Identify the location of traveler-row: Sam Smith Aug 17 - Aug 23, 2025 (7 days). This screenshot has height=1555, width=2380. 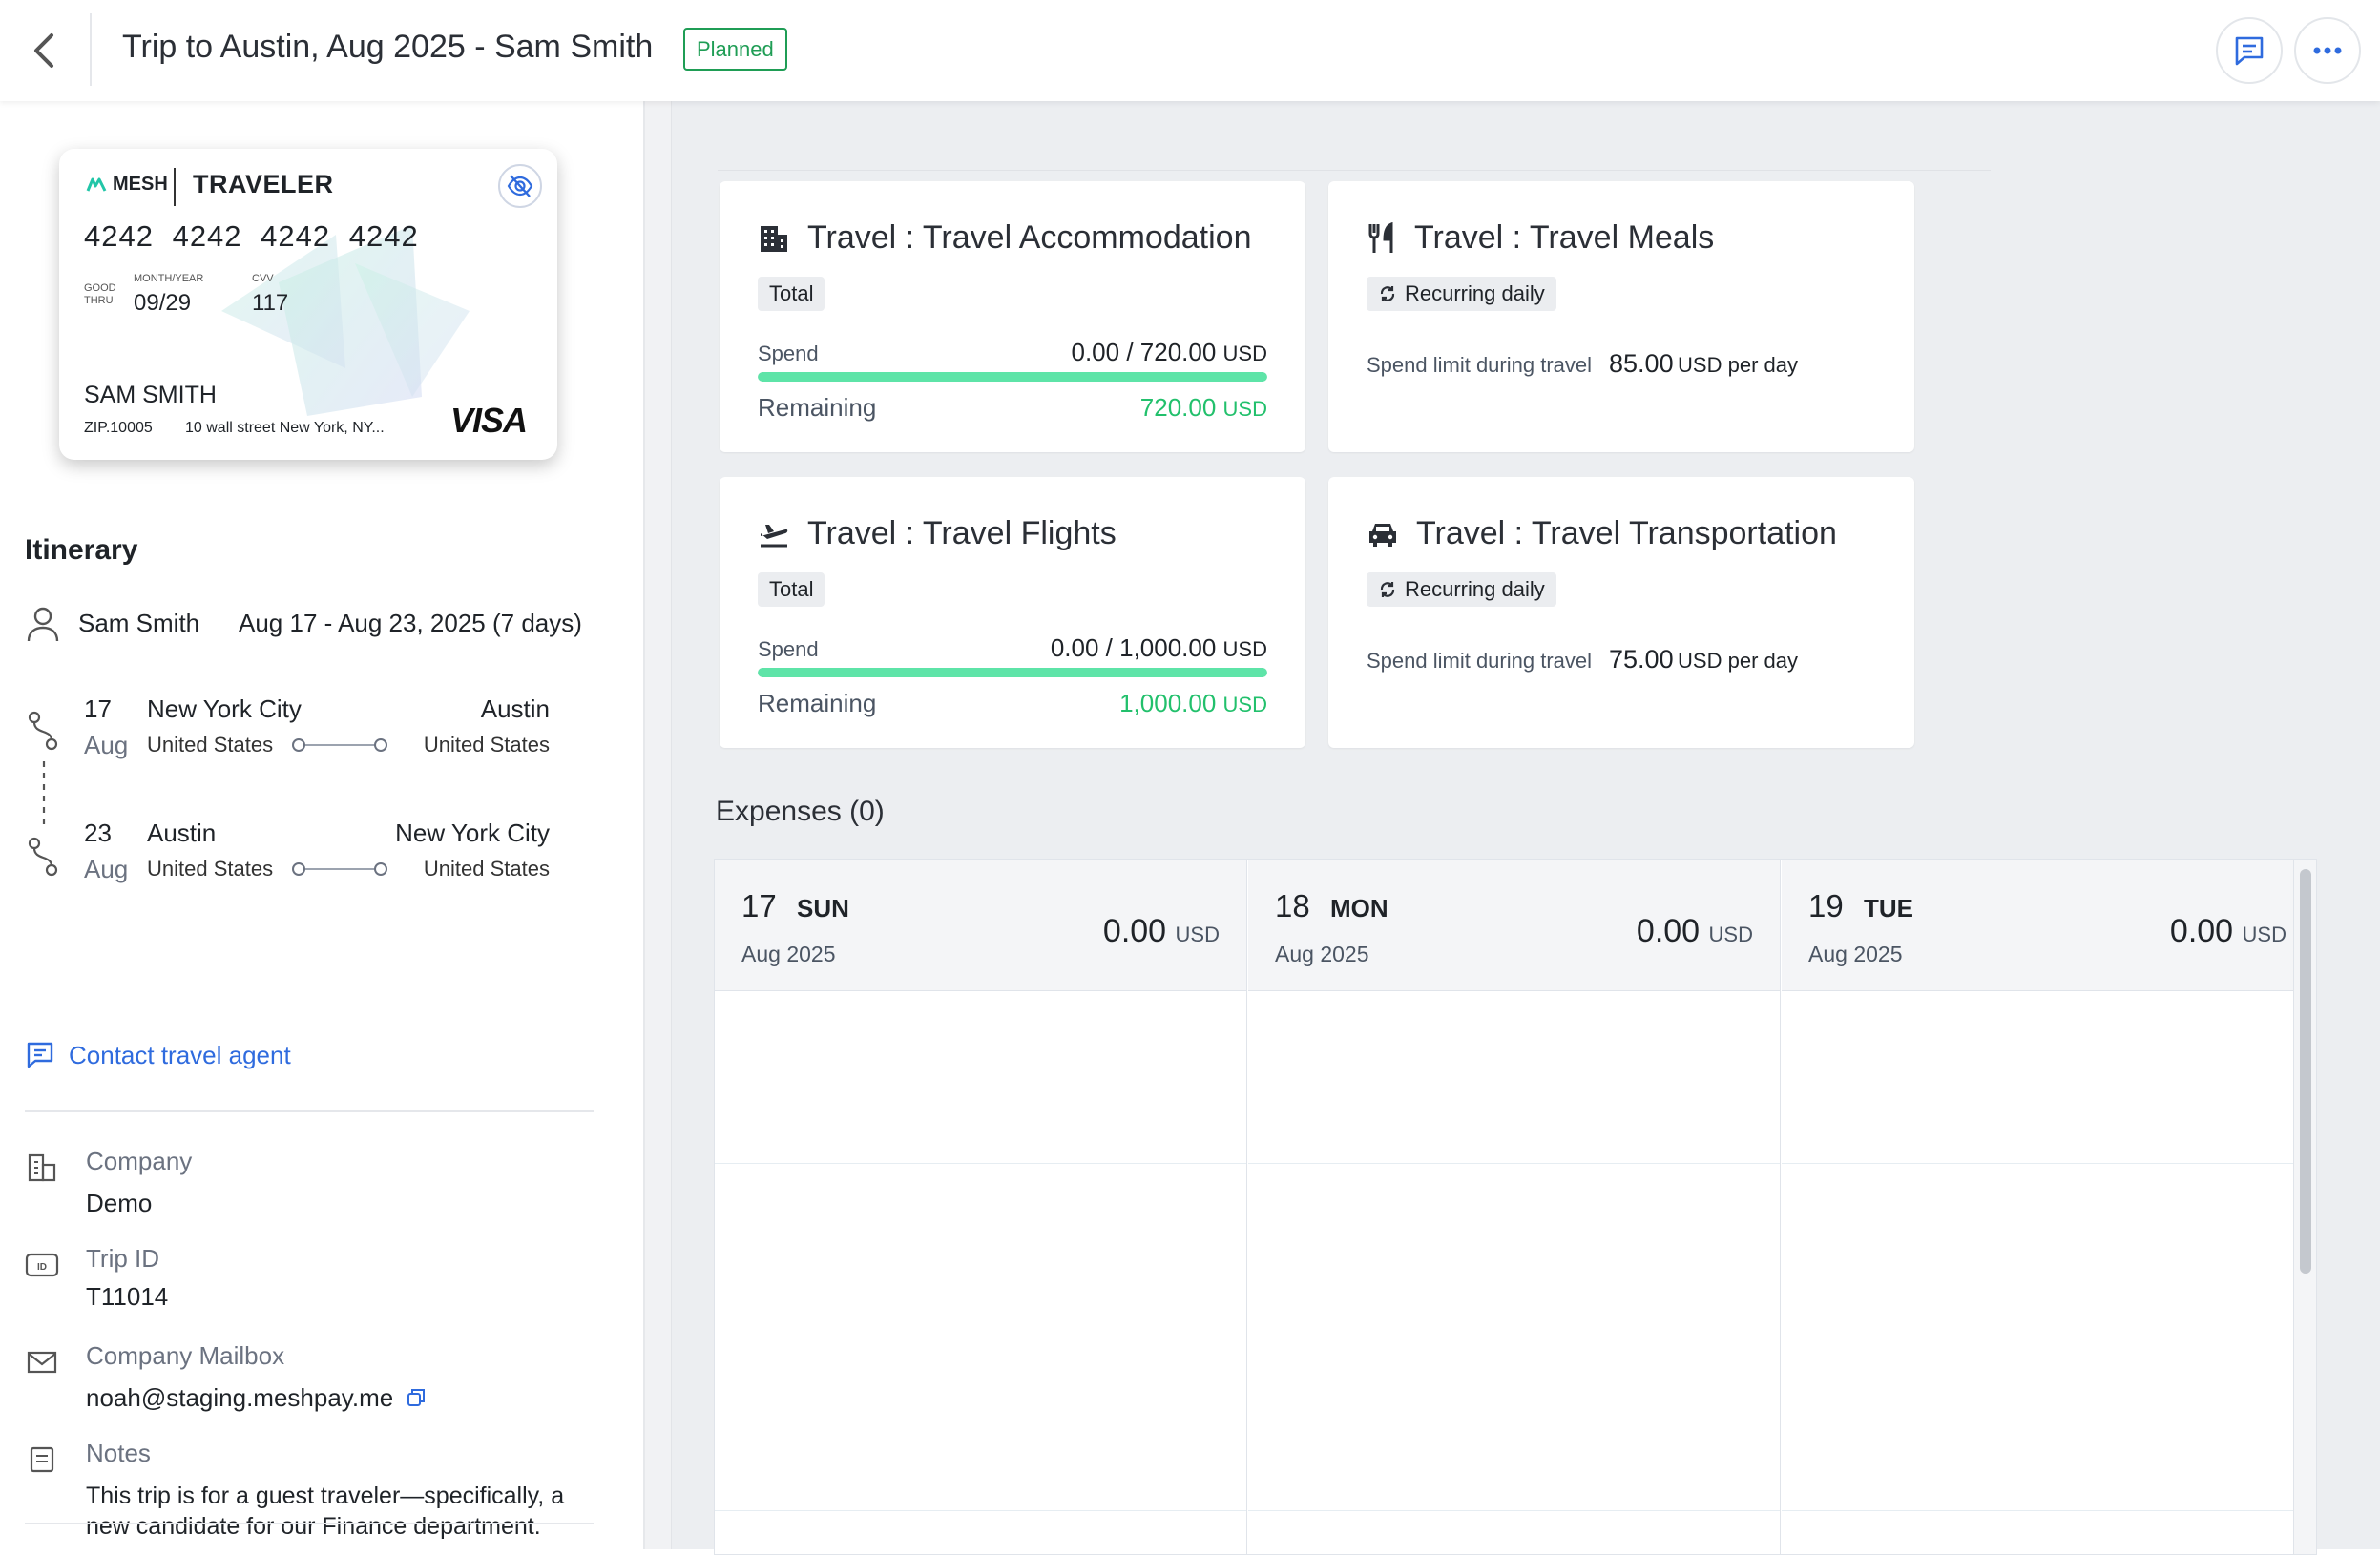
(311, 623).